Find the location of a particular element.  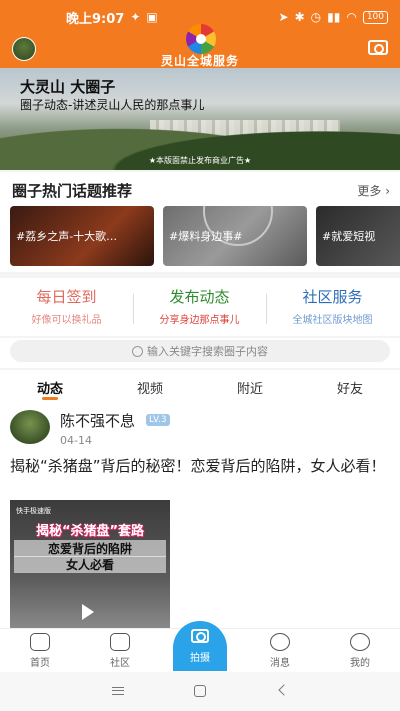

nav-profile: 我的 is located at coordinates (360, 651).